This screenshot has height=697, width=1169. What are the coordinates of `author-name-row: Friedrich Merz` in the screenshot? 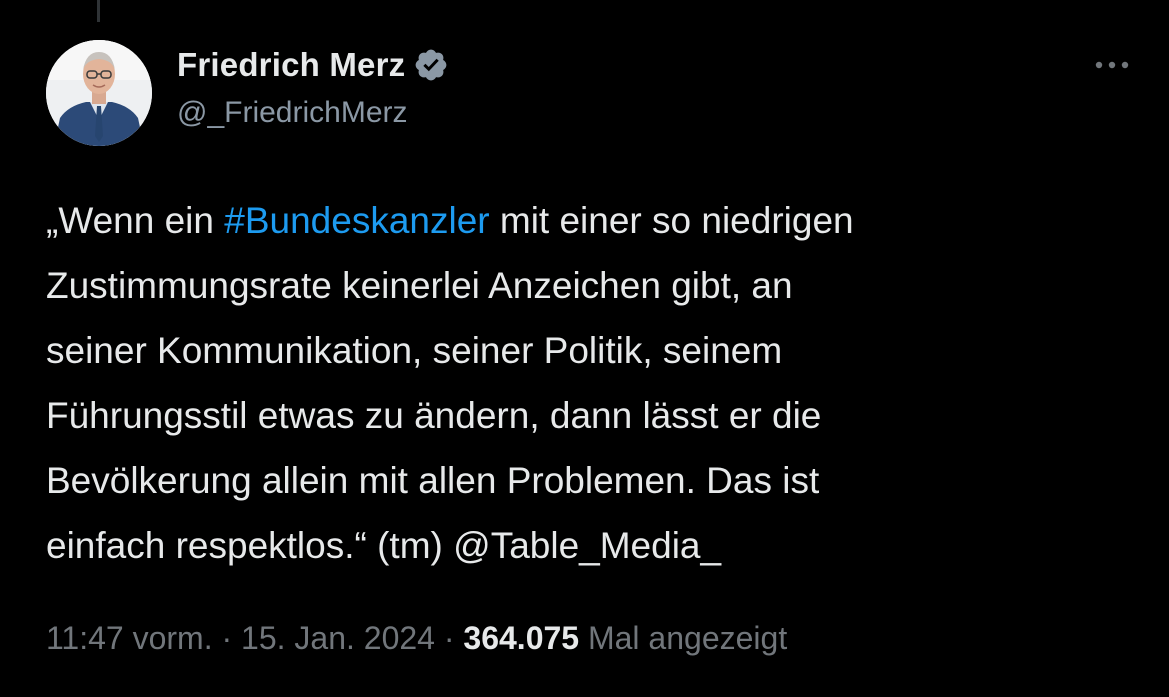 It's located at (313, 65).